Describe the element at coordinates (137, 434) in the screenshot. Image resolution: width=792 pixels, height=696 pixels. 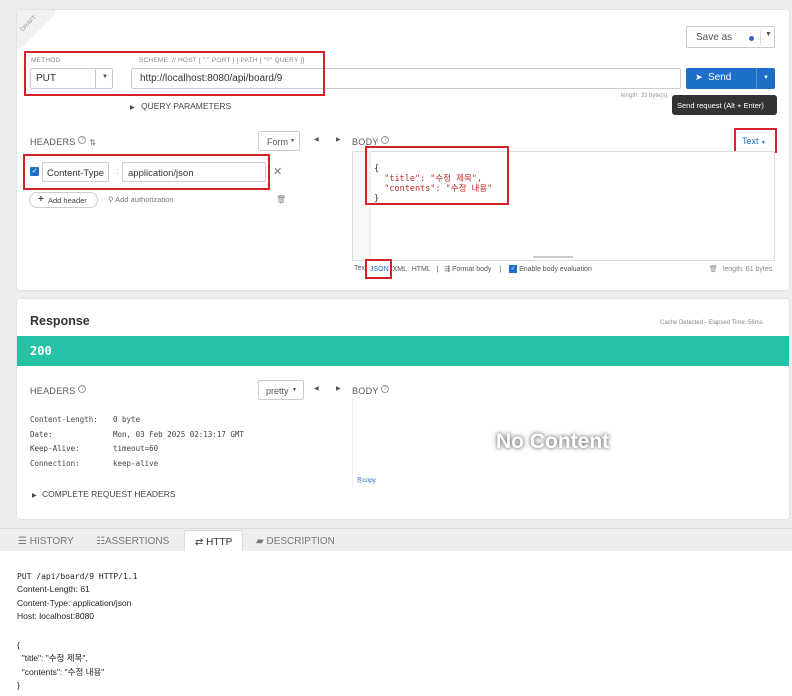
I see `response-header-row: Date: Mon, 03 Feb 2025 02:13:17 GMT` at that location.